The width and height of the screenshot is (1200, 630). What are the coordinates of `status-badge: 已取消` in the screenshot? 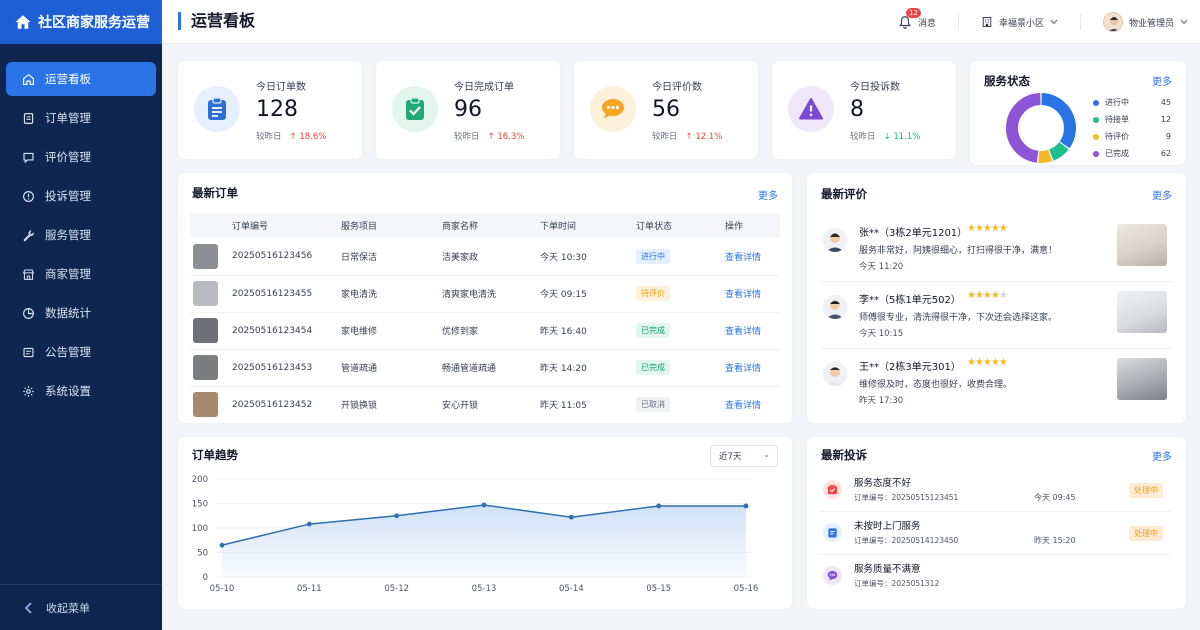 It's located at (653, 404).